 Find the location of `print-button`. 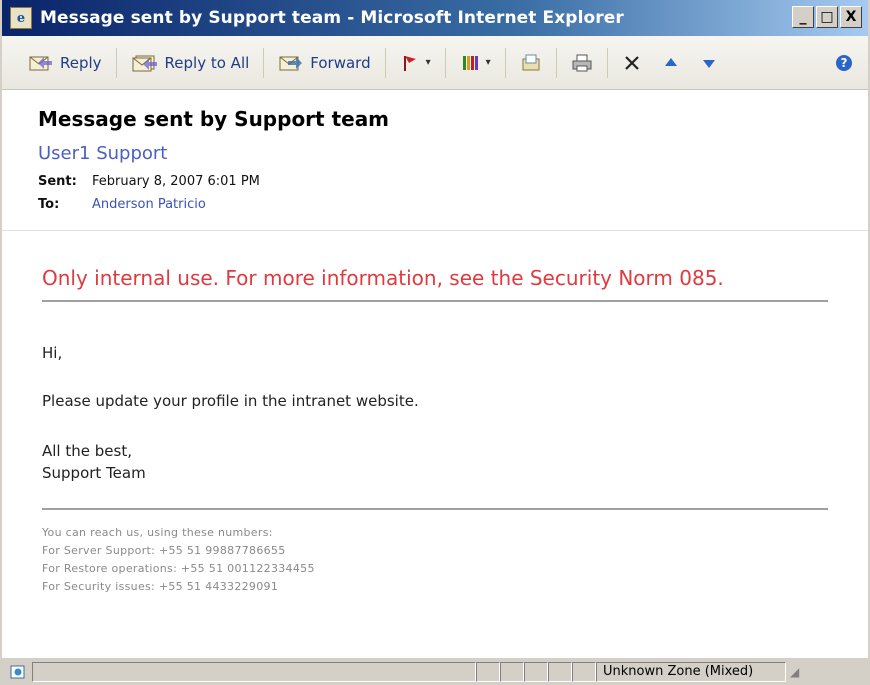

print-button is located at coordinates (582, 63).